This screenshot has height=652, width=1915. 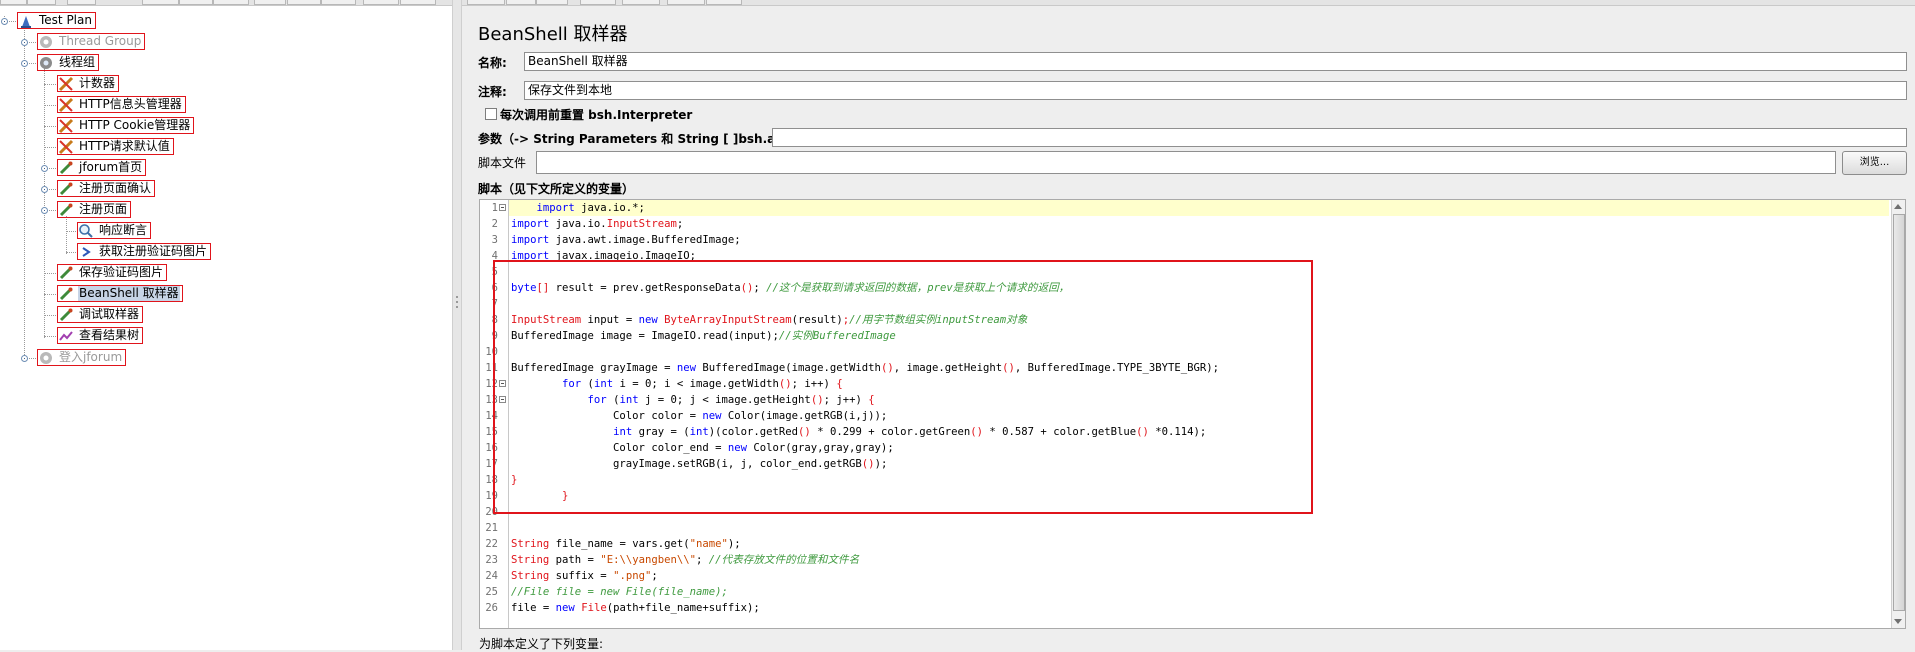 I want to click on tree-node-request-defaults: HTTP请求默认值, so click(x=115, y=146).